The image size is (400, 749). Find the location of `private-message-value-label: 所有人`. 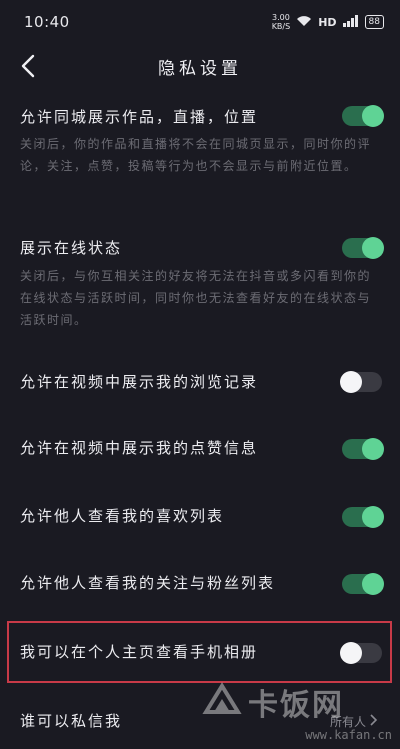

private-message-value-label: 所有人 is located at coordinates (347, 722).